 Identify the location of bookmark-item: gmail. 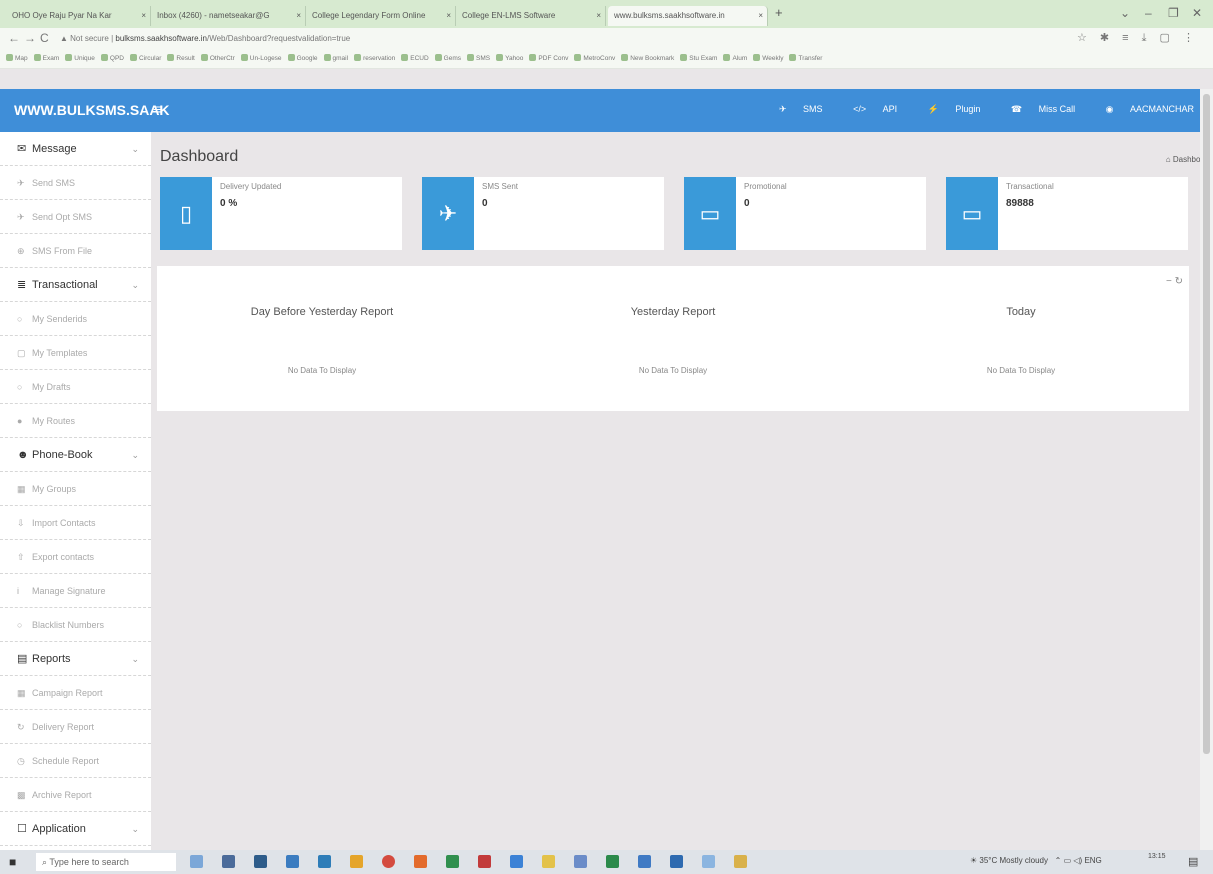
(335, 58).